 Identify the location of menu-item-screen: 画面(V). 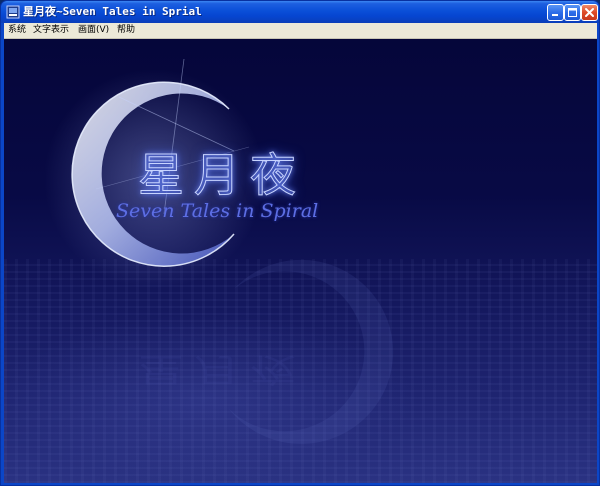
(93, 30).